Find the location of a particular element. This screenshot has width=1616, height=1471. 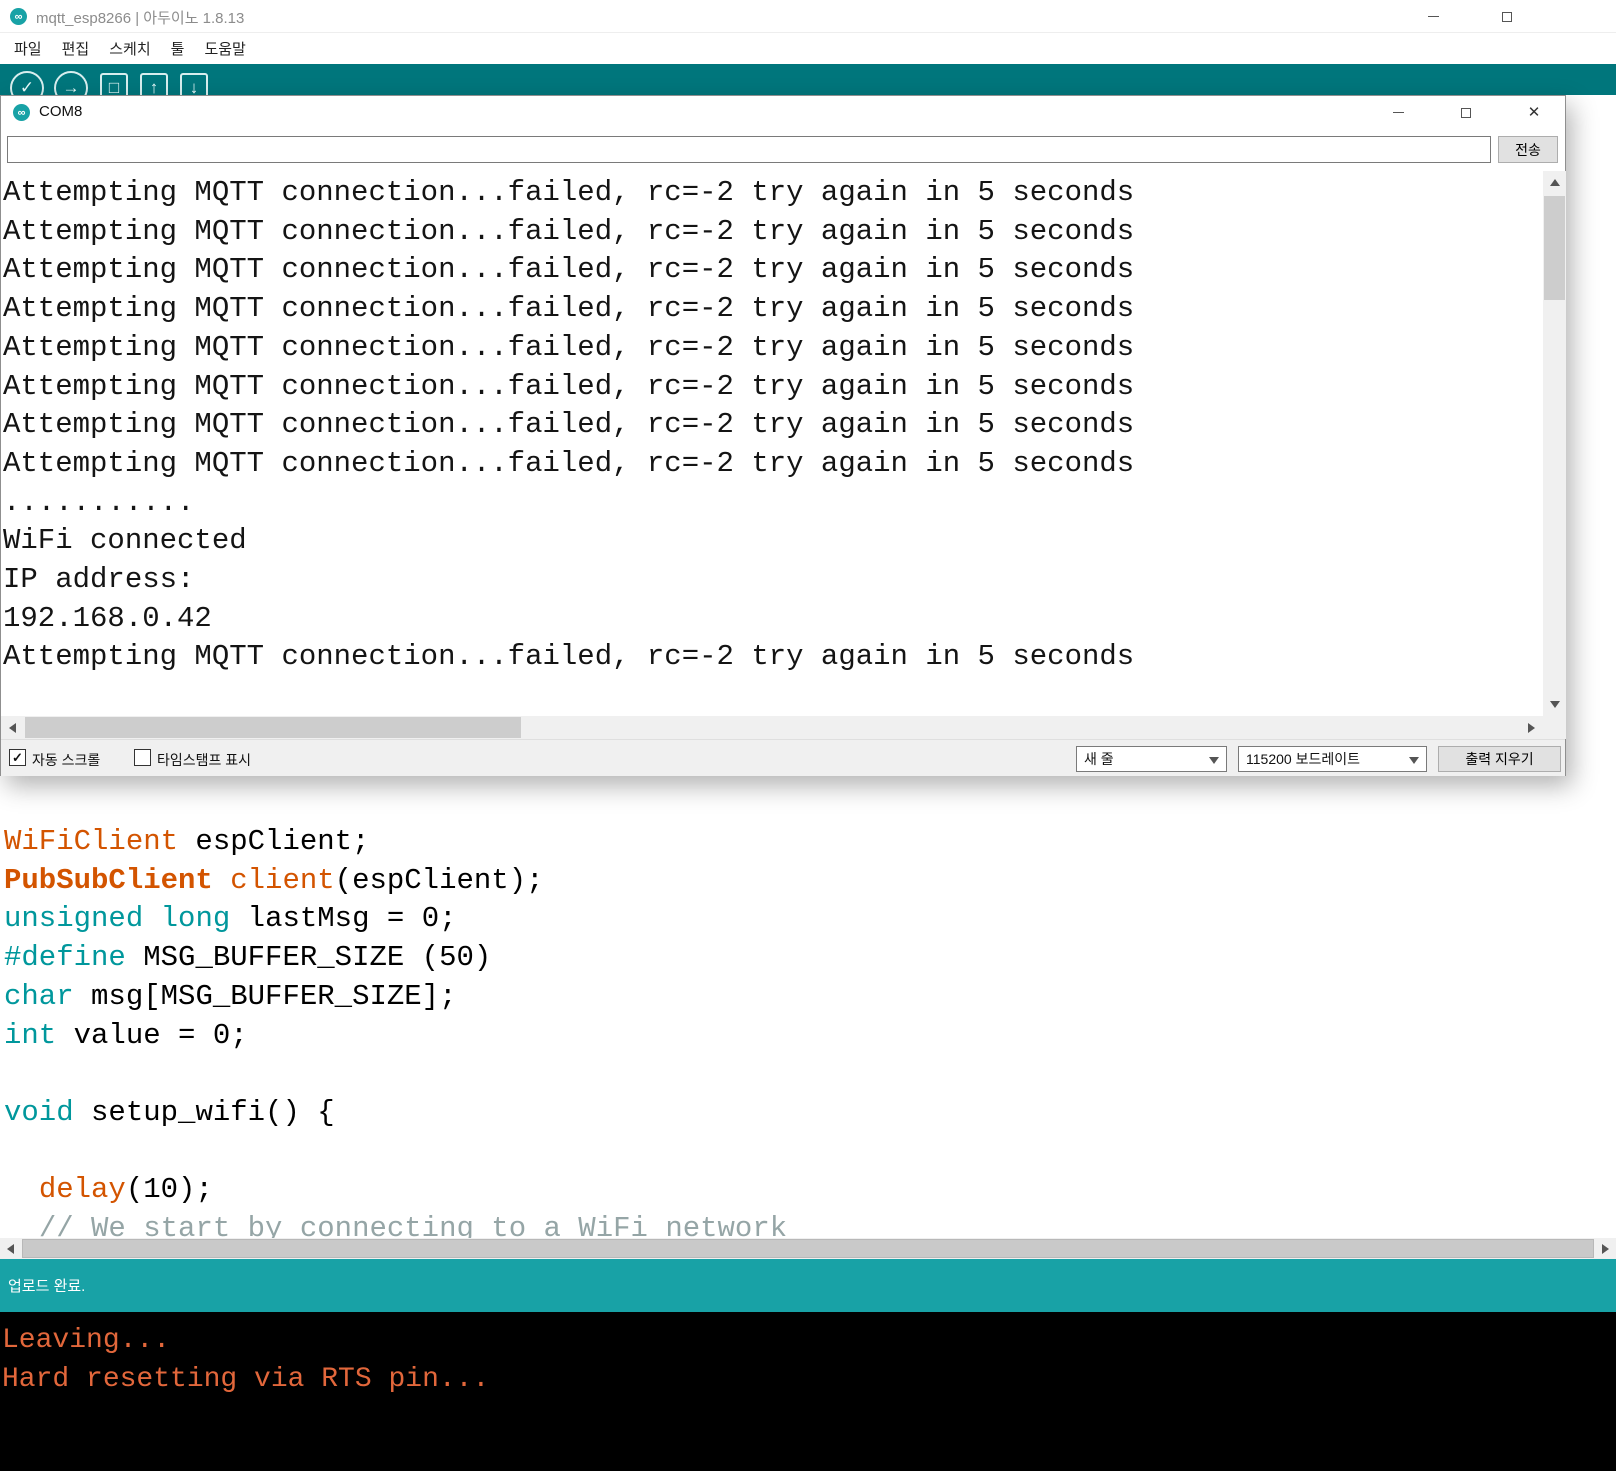

menu-edit: 편집 is located at coordinates (76, 48).